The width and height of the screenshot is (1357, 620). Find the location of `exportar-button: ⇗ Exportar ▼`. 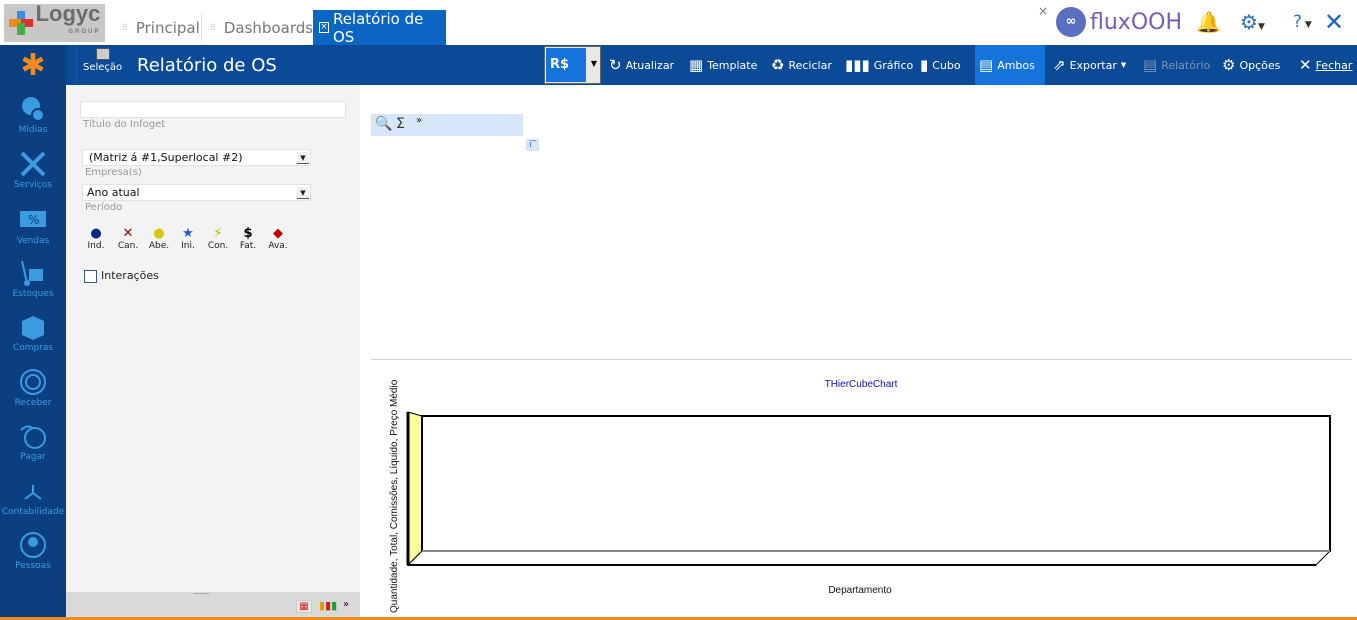

exportar-button: ⇗ Exportar ▼ is located at coordinates (1089, 65).